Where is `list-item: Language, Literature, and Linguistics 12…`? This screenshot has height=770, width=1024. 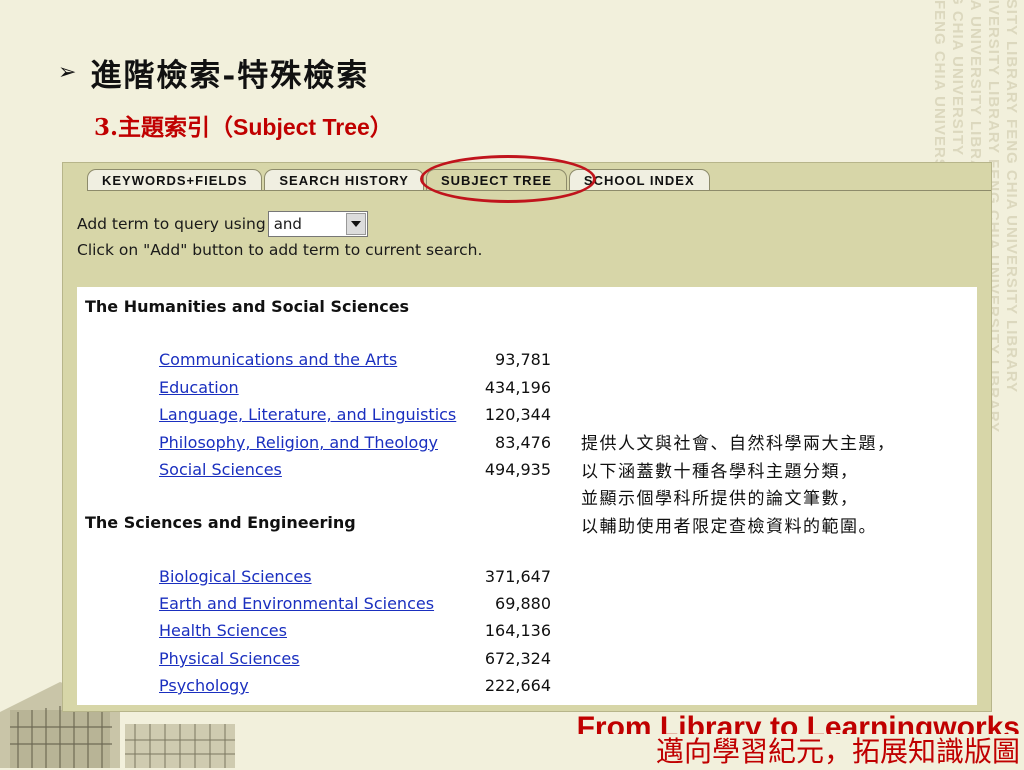
list-item: Language, Literature, and Linguistics 12… is located at coordinates (355, 417).